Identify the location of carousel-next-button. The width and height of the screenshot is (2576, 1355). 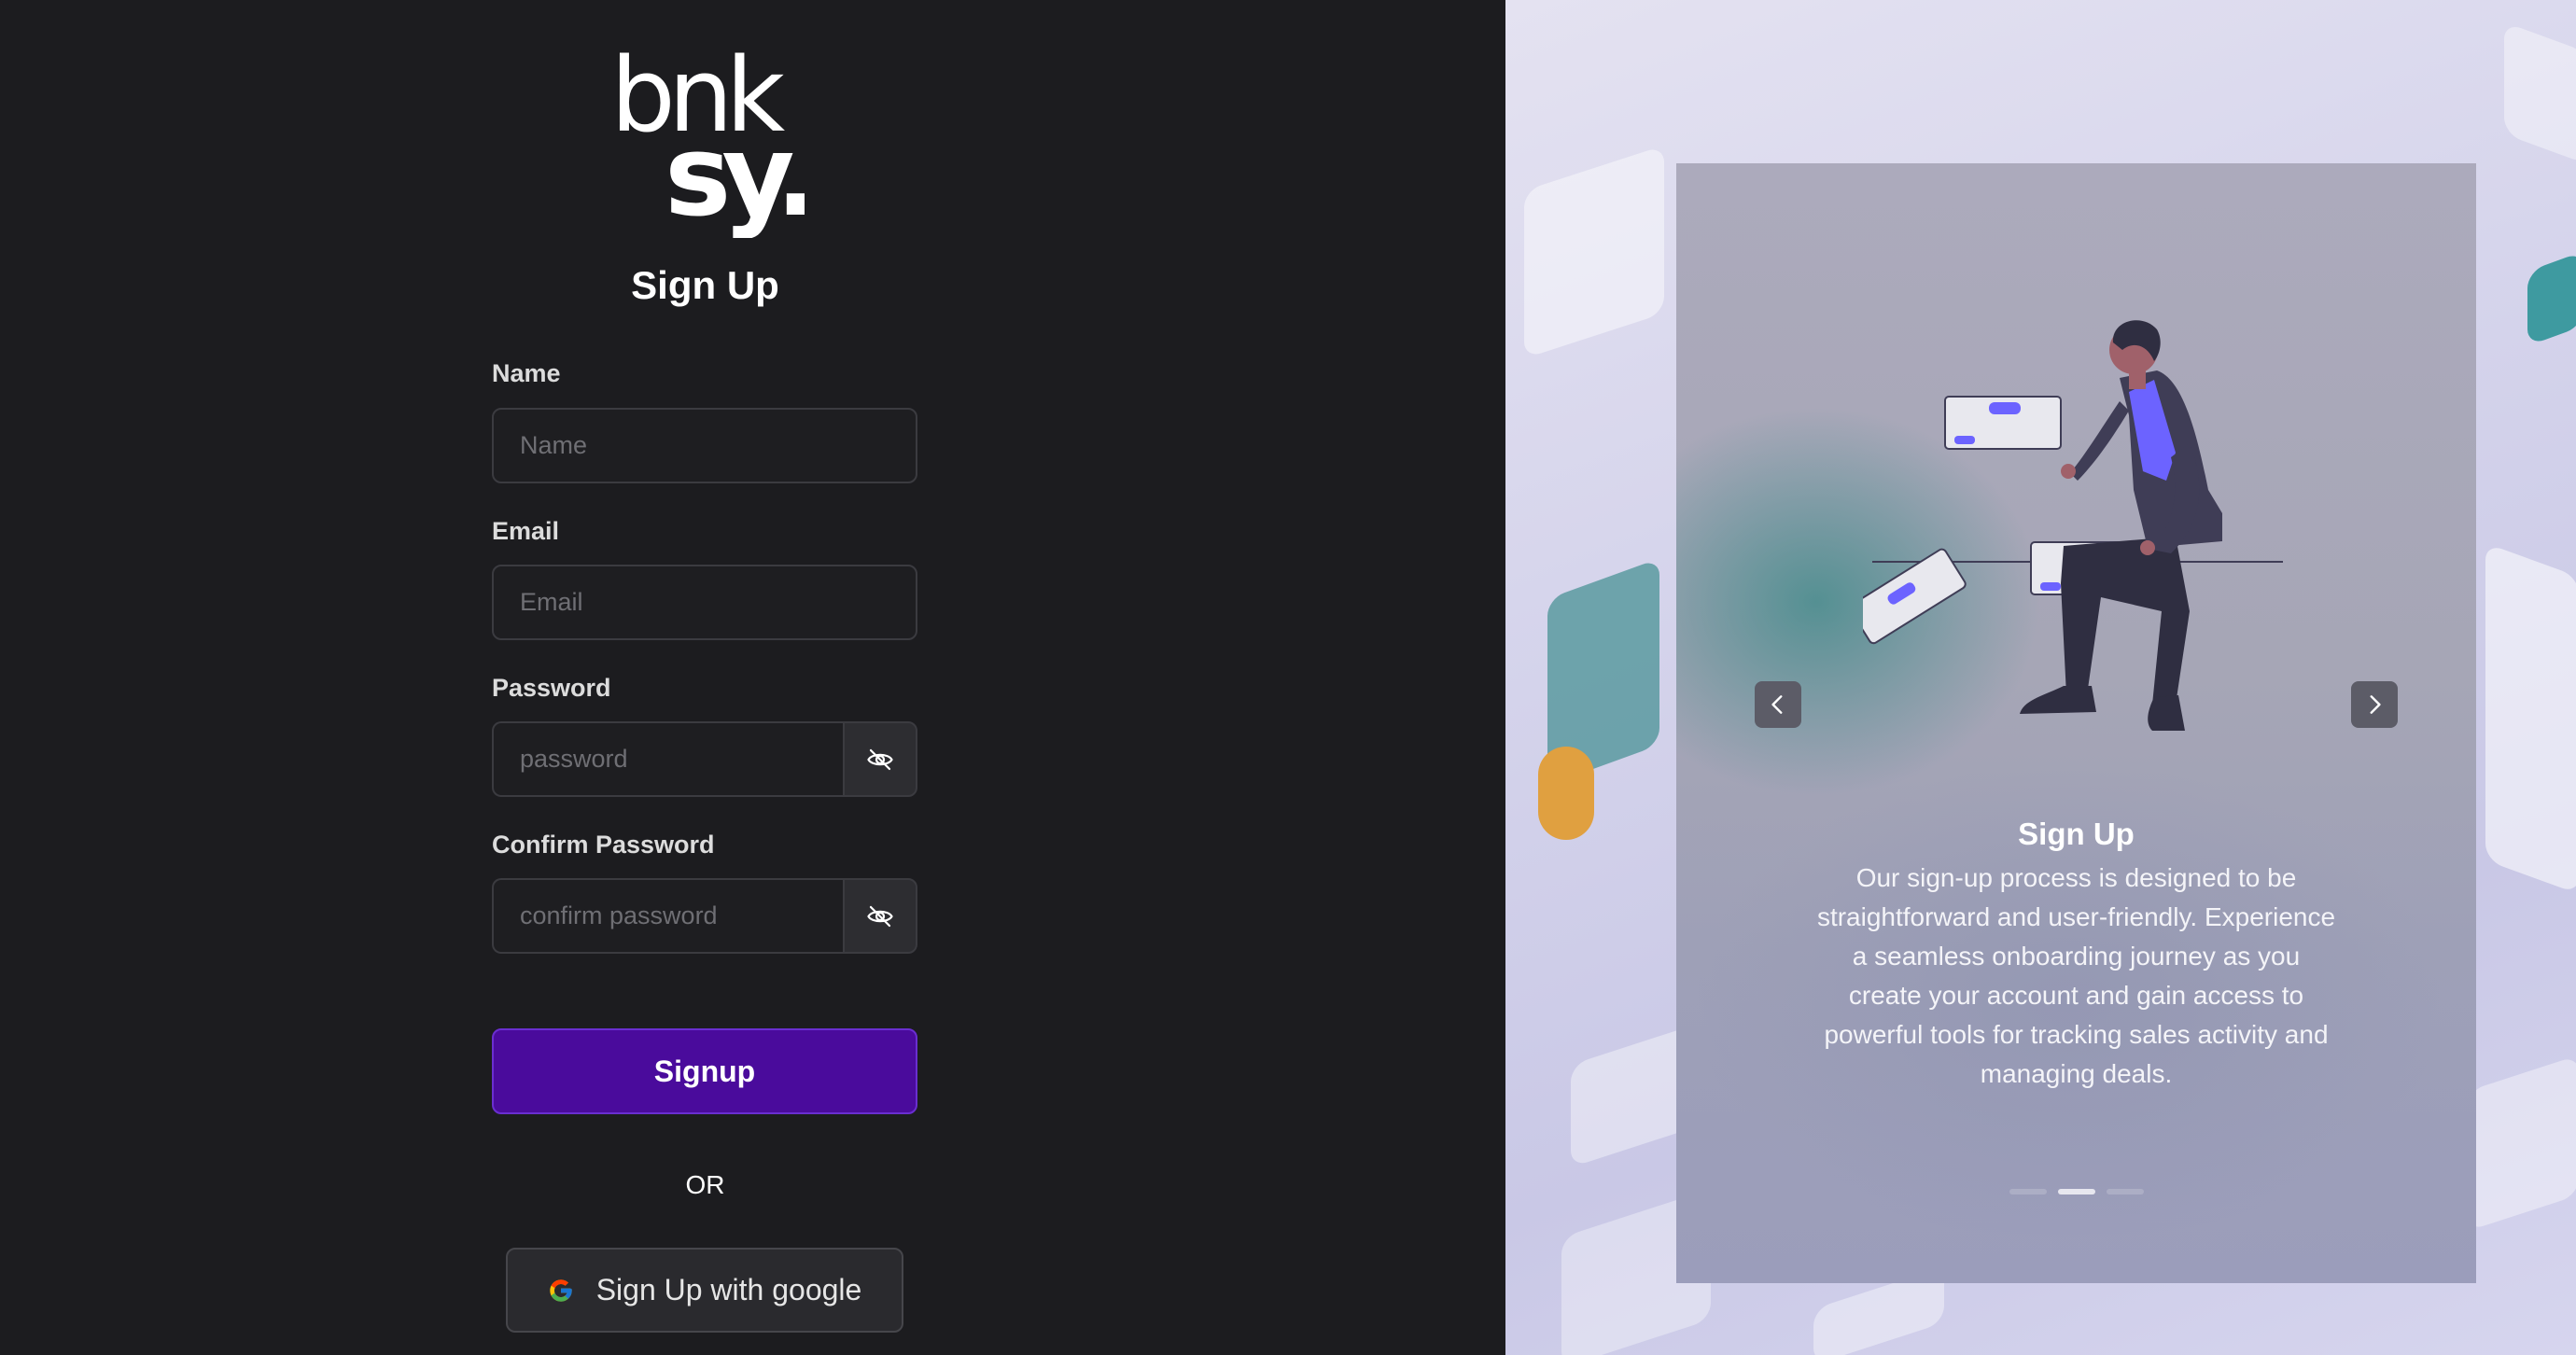
(2374, 704).